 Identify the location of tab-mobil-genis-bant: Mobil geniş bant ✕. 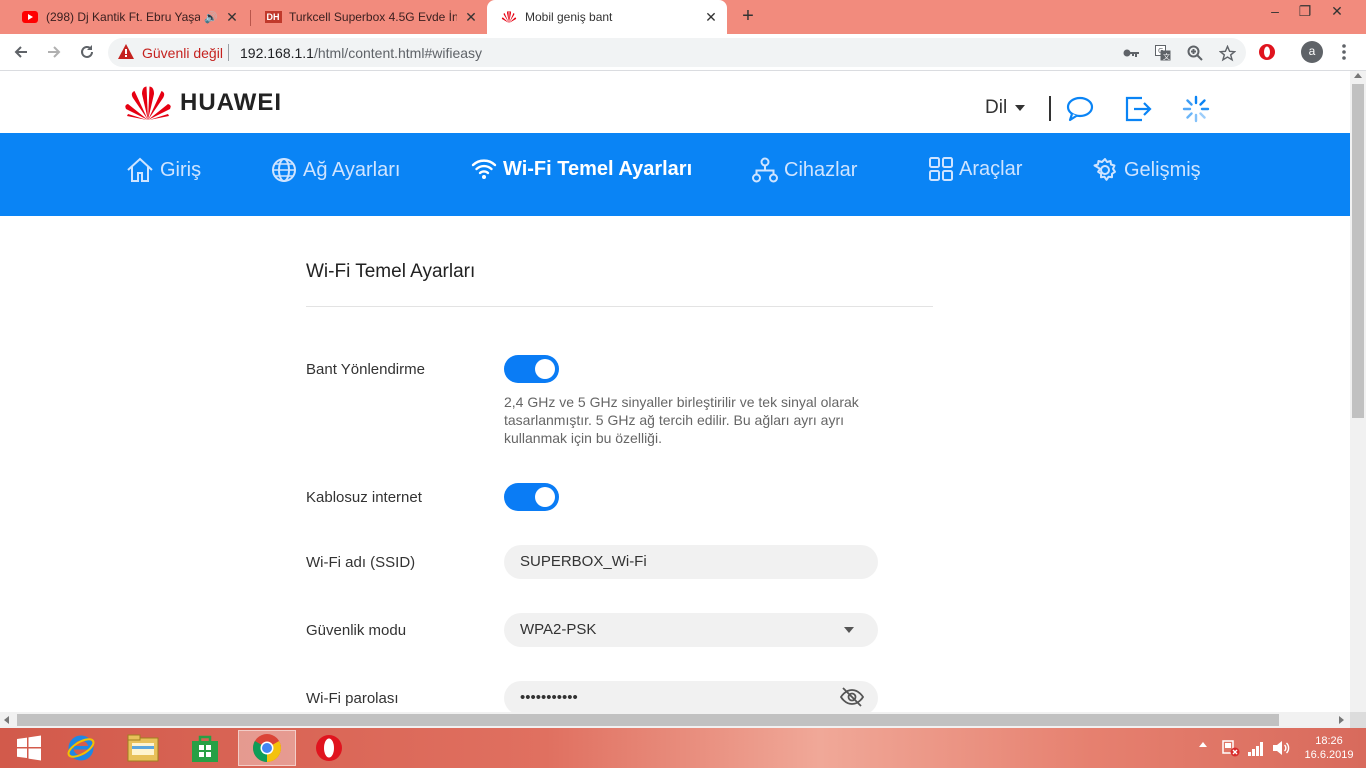
(607, 17).